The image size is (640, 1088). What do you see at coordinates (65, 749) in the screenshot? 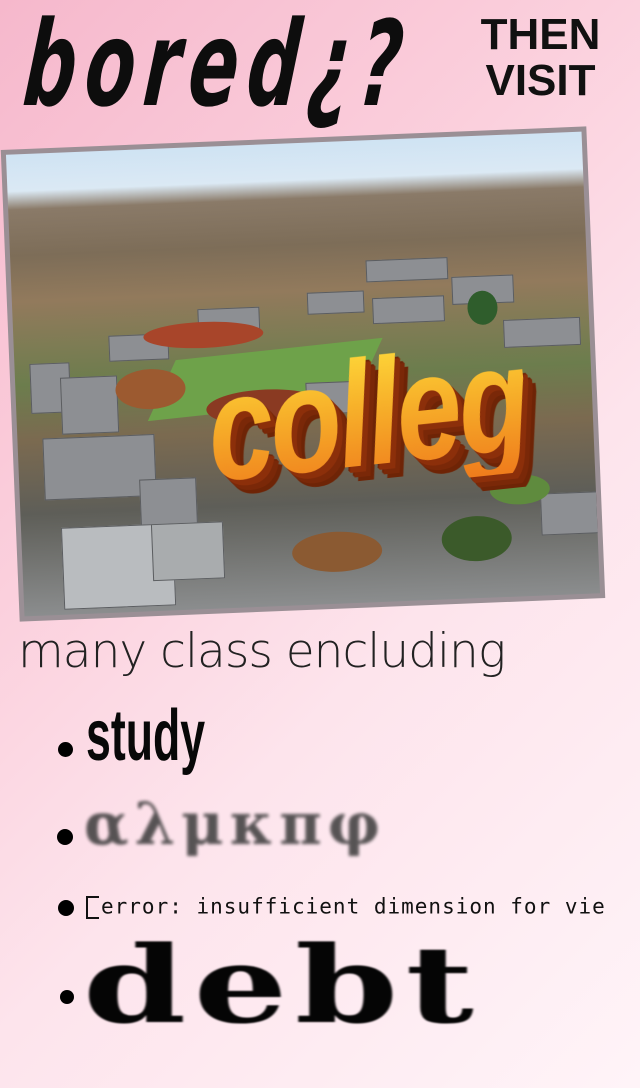
I see `bullet-study` at bounding box center [65, 749].